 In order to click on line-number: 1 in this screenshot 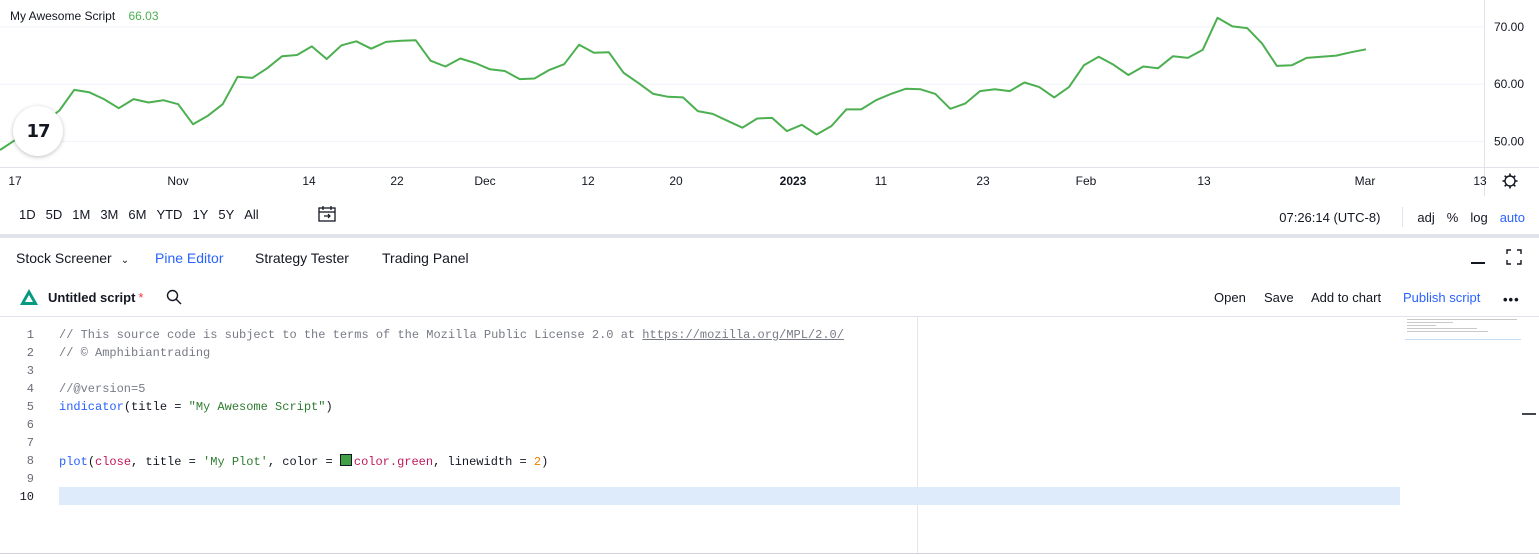, I will do `click(30, 335)`.